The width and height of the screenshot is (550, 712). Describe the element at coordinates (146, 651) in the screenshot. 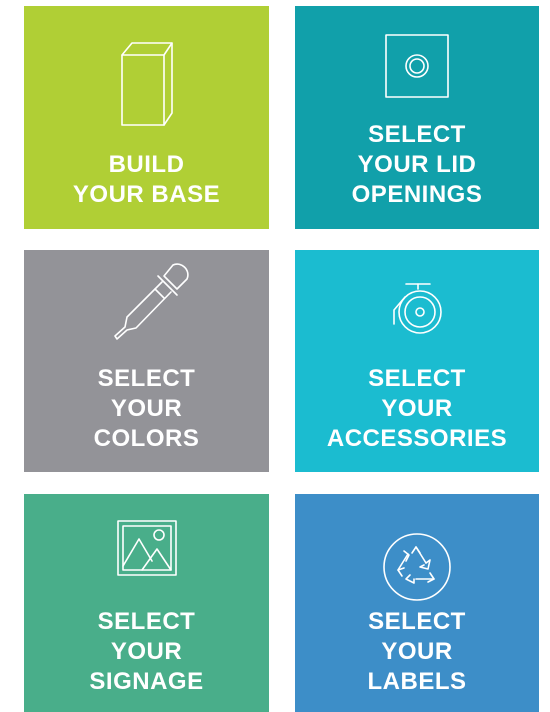

I see `tile-label: SELECT YOUR SIGNAGE` at that location.